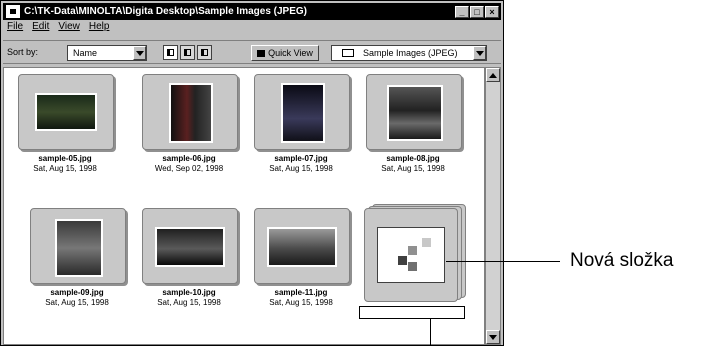 The image size is (704, 346). I want to click on file-name: sample-08.jpg, so click(413, 158).